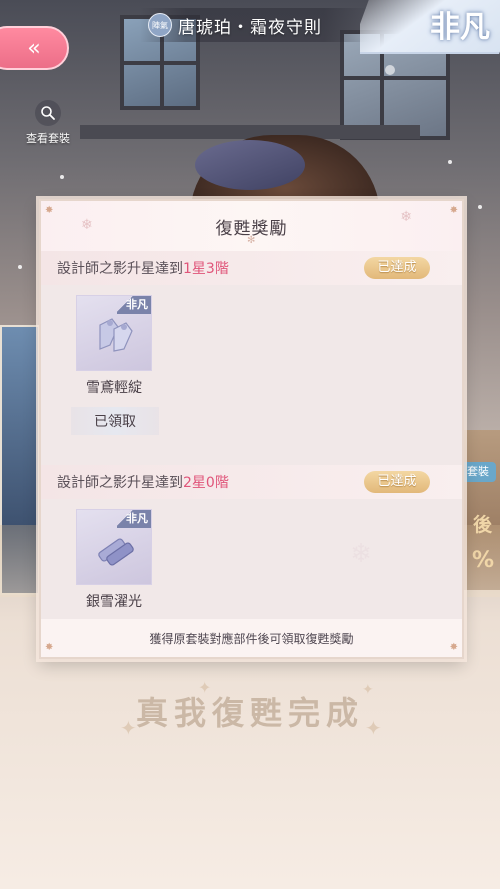 Image resolution: width=500 pixels, height=889 pixels. What do you see at coordinates (250, 27) in the screenshot?
I see `outfit-title: 唐琥珀・霜夜守則` at bounding box center [250, 27].